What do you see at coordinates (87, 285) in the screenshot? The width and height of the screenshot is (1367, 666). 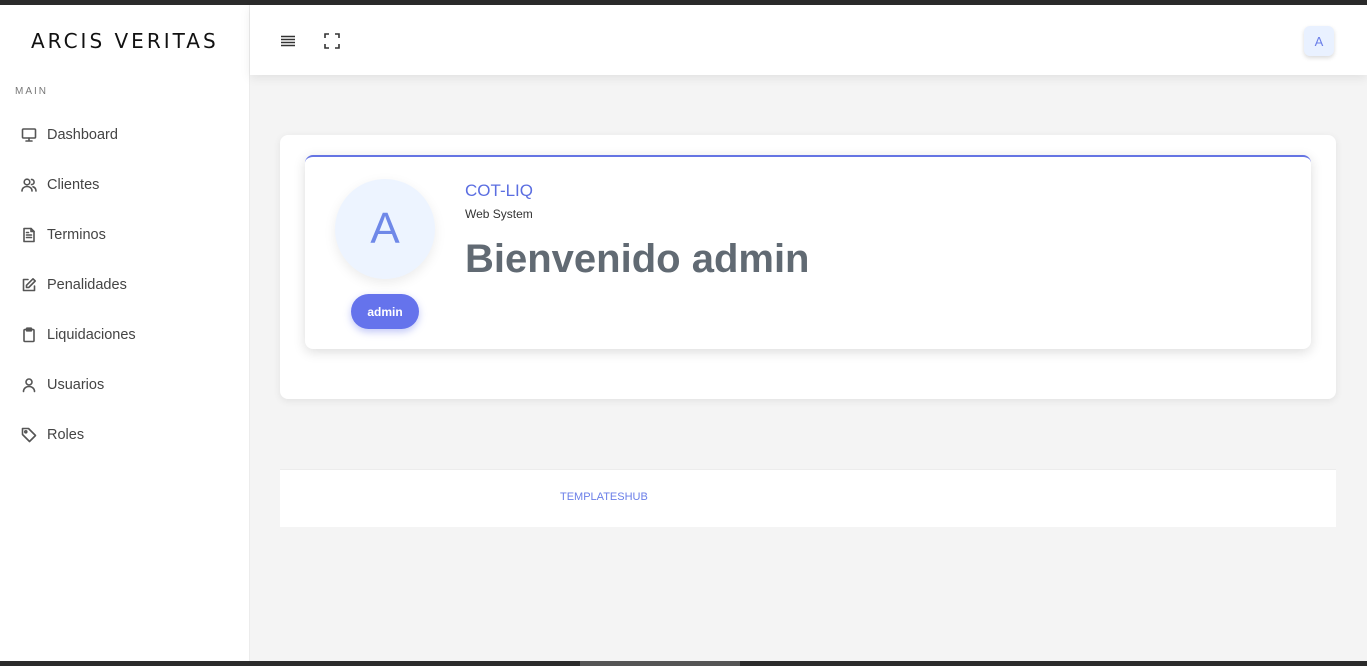 I see `sidebar-item-label: Penalidades` at bounding box center [87, 285].